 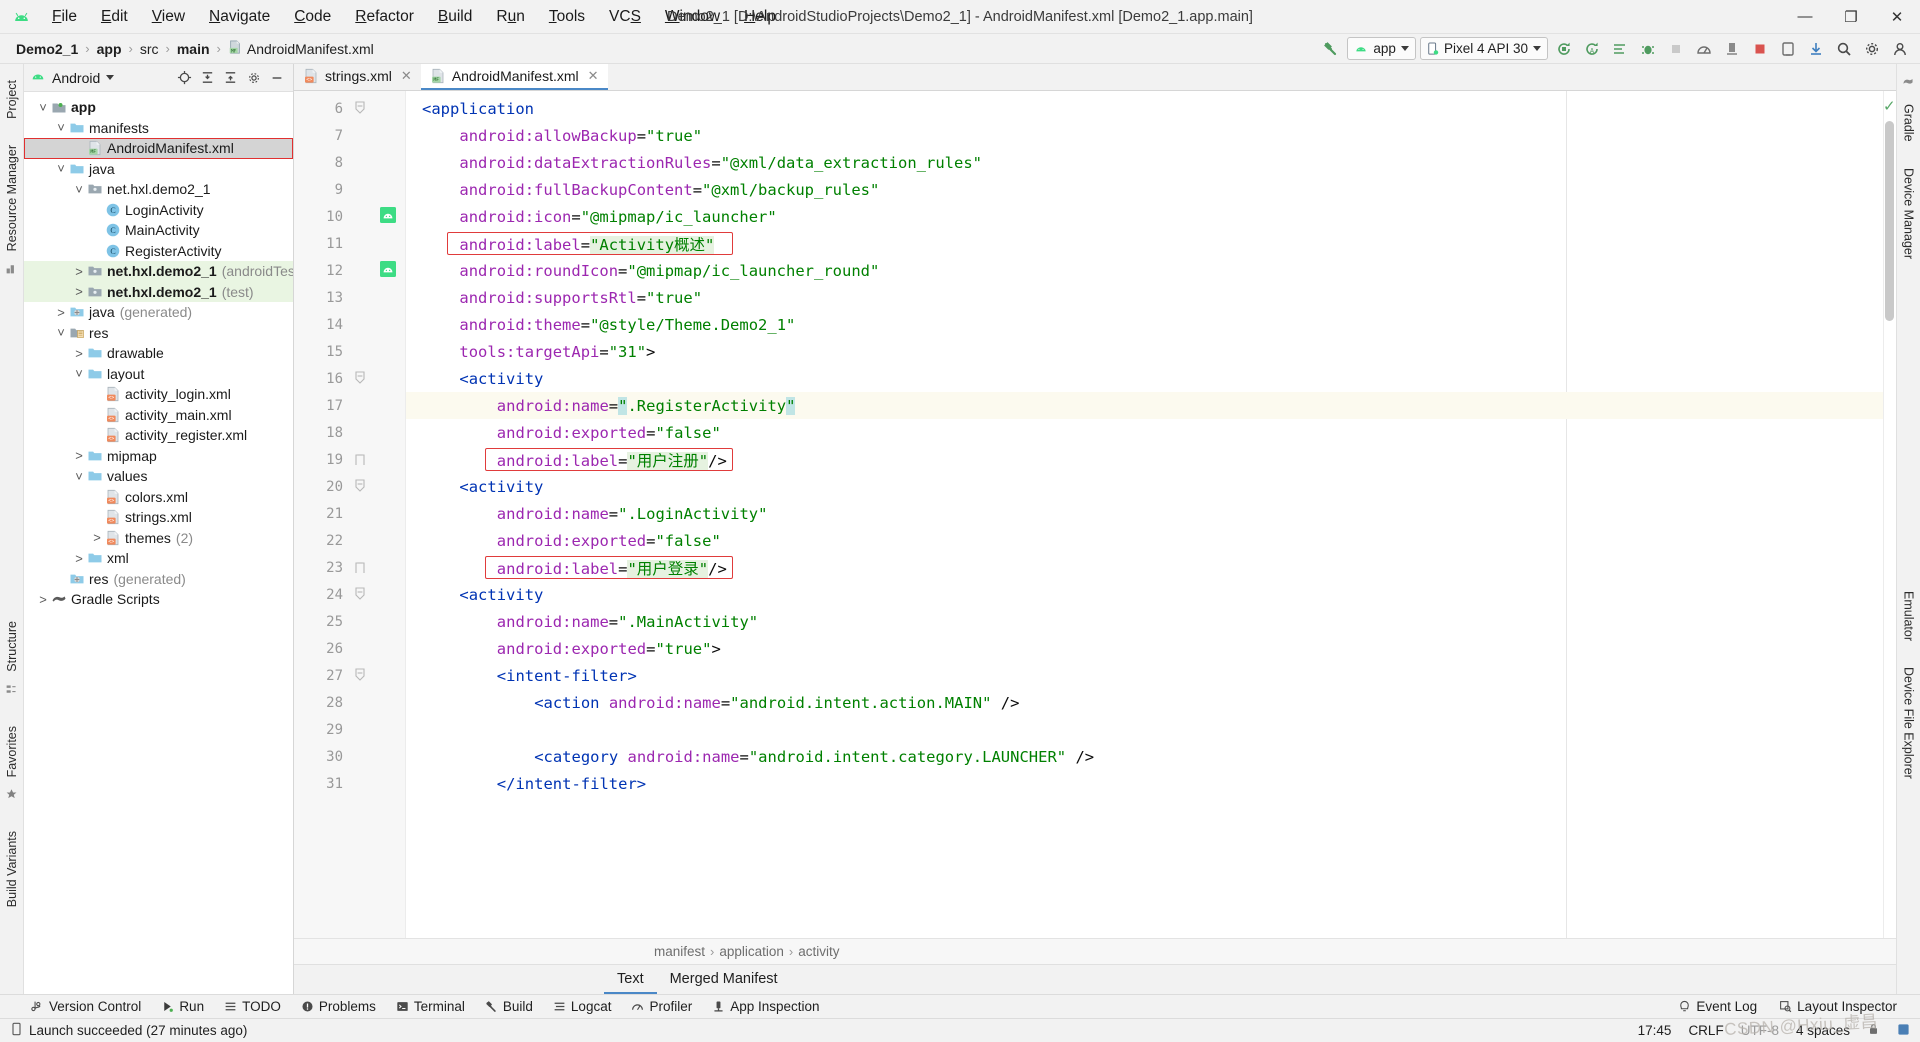 What do you see at coordinates (230, 77) in the screenshot?
I see `expand-all-icon` at bounding box center [230, 77].